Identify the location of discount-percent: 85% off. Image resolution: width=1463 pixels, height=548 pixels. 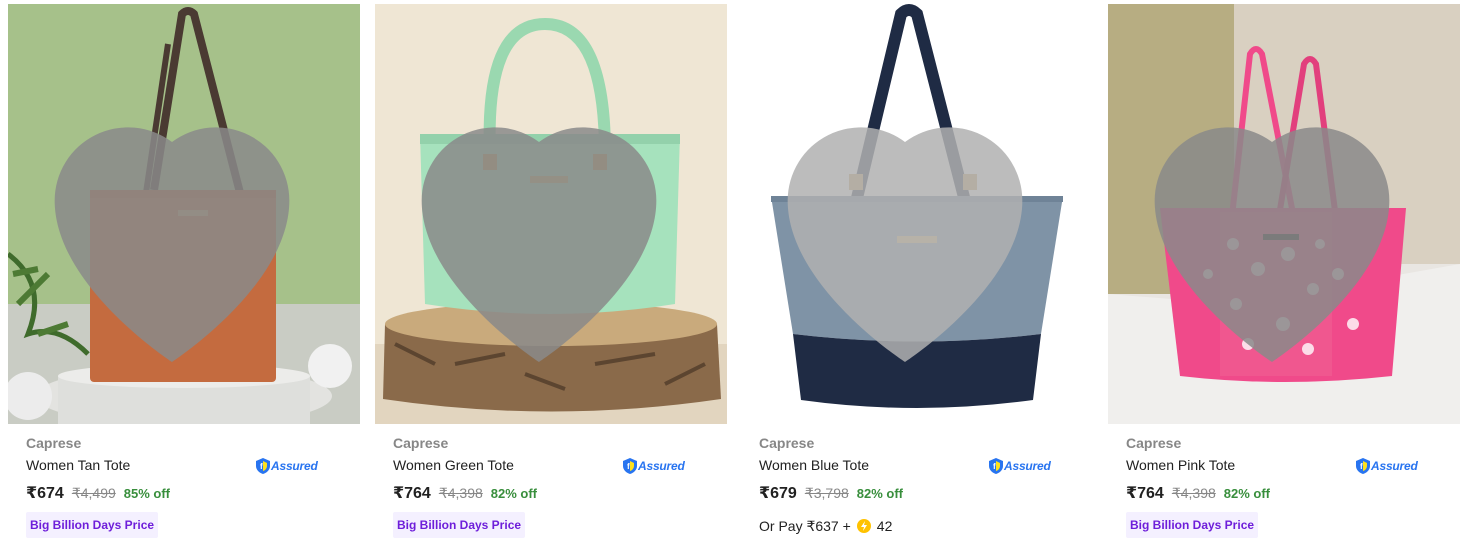
(147, 493).